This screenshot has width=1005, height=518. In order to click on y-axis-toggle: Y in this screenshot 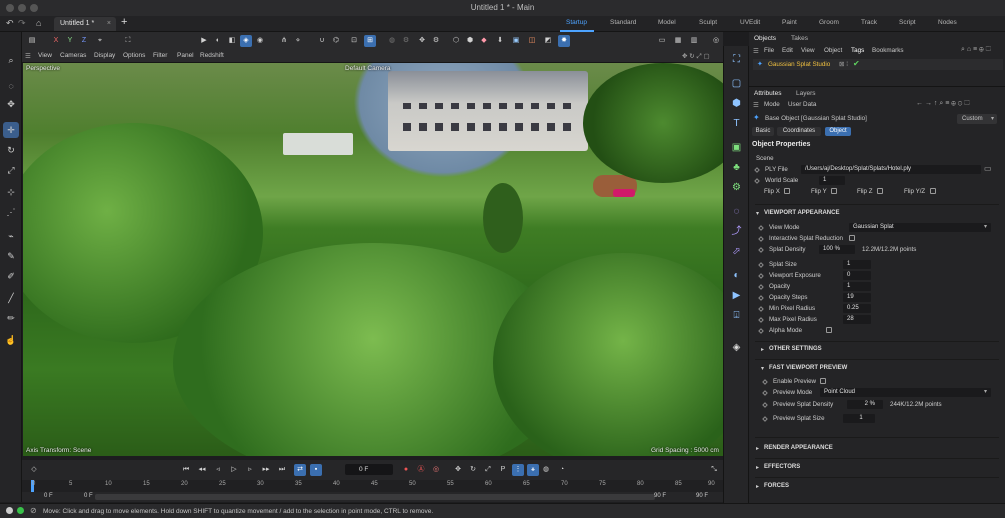, I will do `click(70, 41)`.